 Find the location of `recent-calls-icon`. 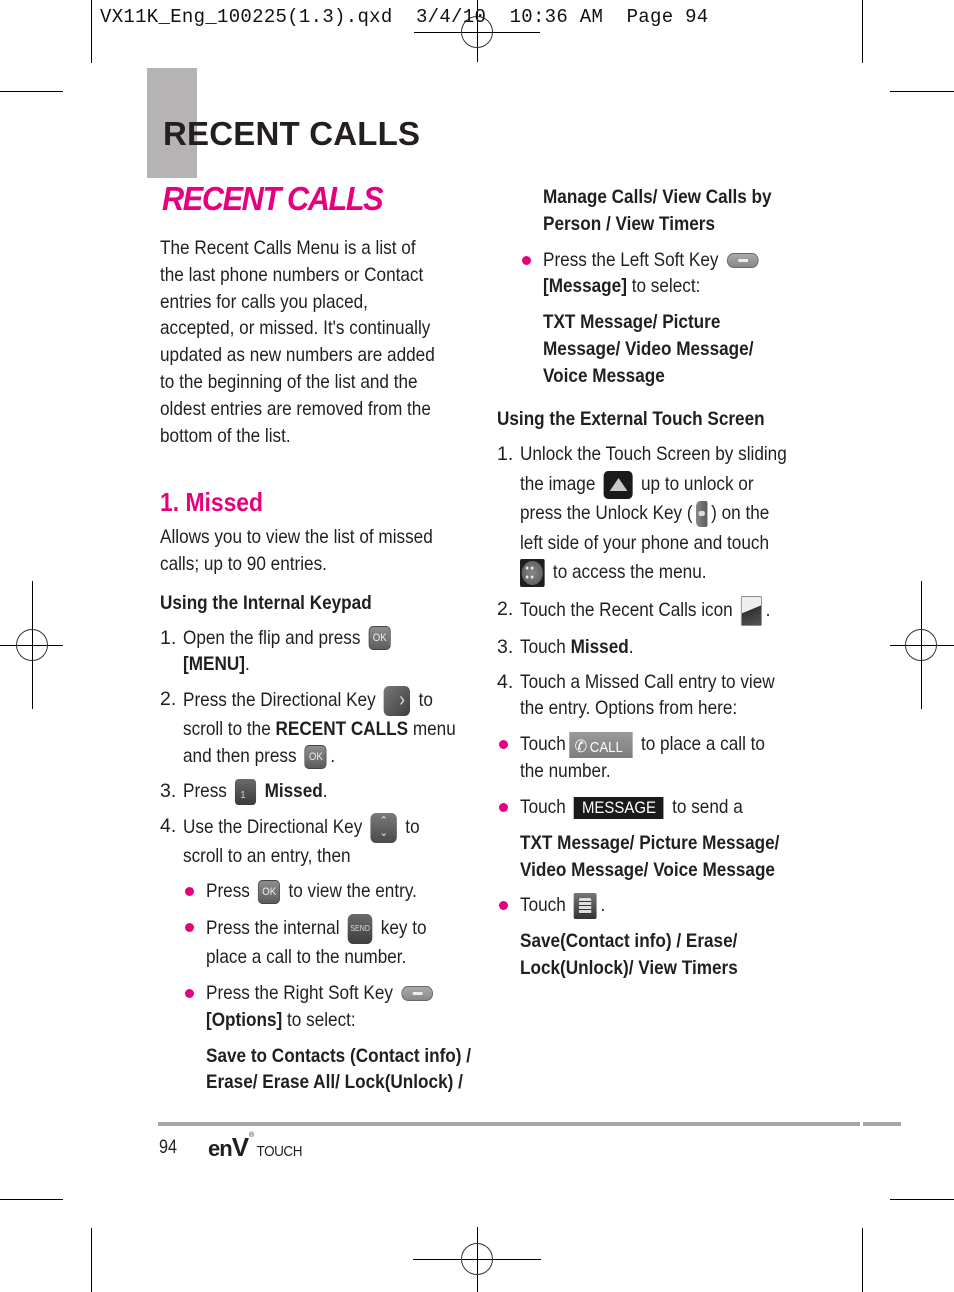

recent-calls-icon is located at coordinates (752, 610).